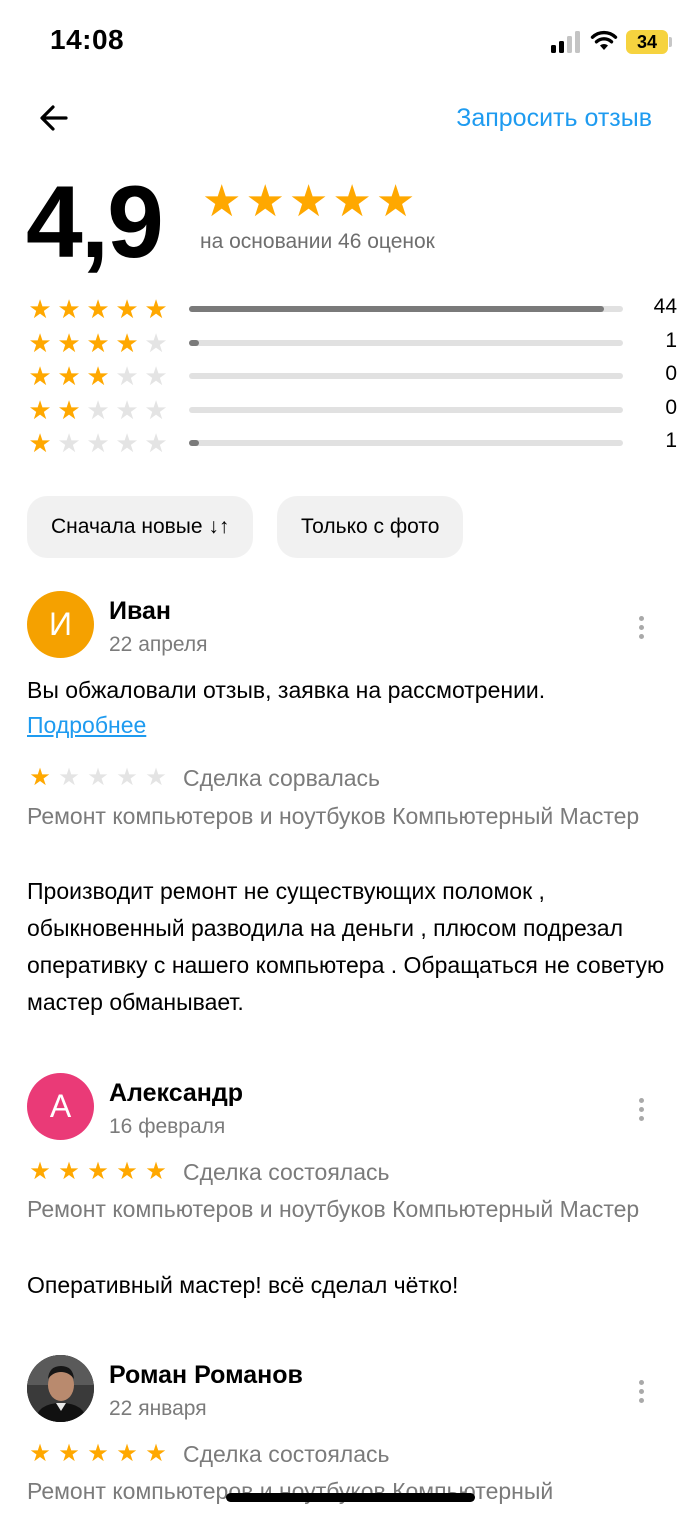  I want to click on back-button, so click(54, 118).